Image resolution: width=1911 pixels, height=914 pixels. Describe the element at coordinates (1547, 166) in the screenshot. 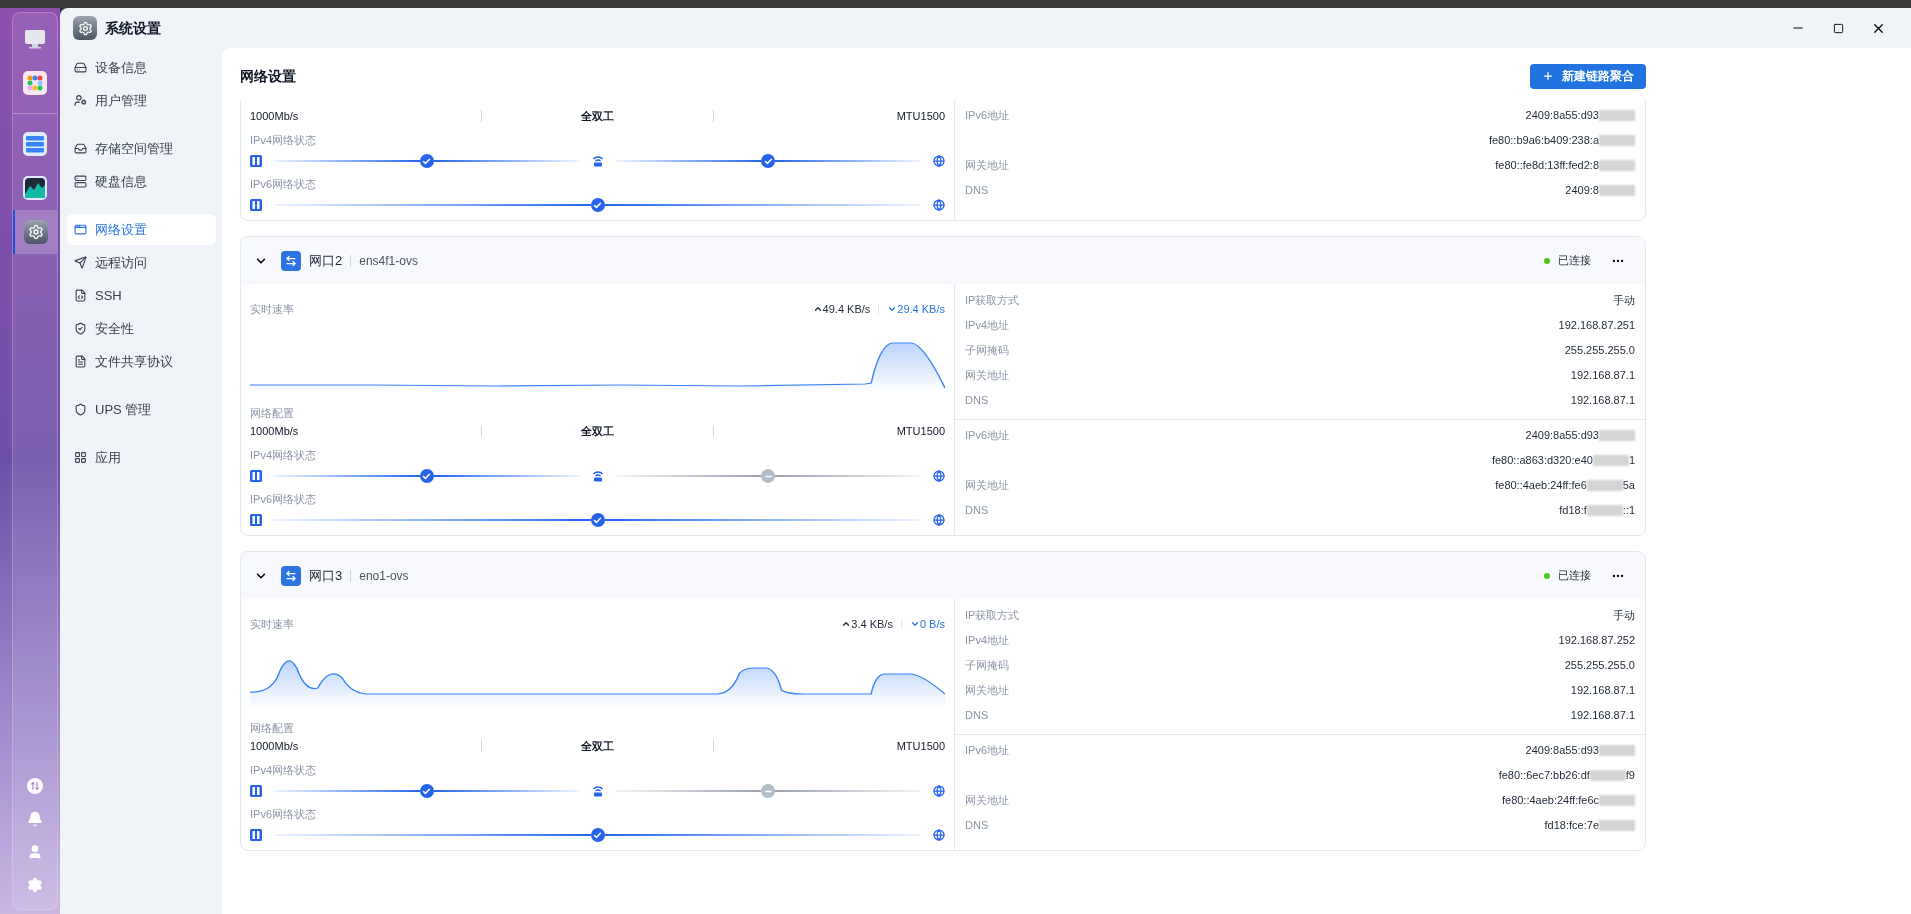

I see `info-value: fe80::fe8d:13ff:fed2:8` at that location.